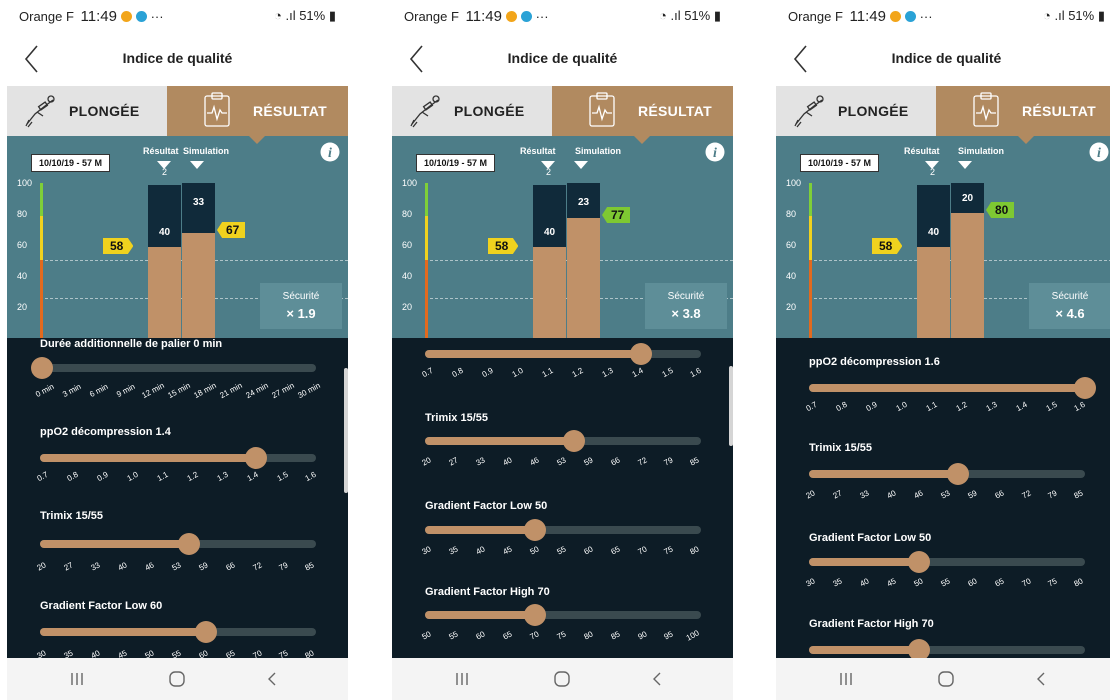 The image size is (1110, 700). What do you see at coordinates (104, 111) in the screenshot?
I see `tab-plongee-label: PLONGÉE` at bounding box center [104, 111].